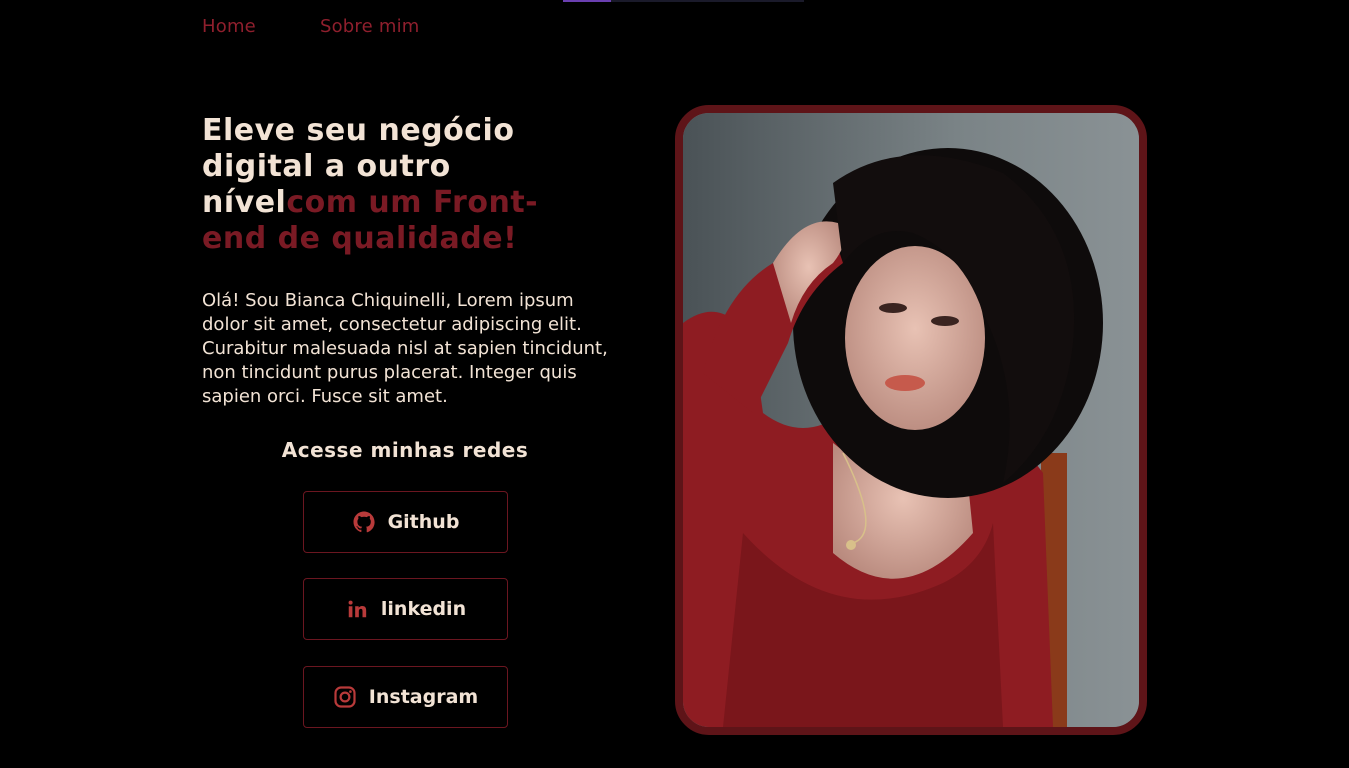 The image size is (1349, 768). I want to click on linkedin-button: linkedin, so click(405, 609).